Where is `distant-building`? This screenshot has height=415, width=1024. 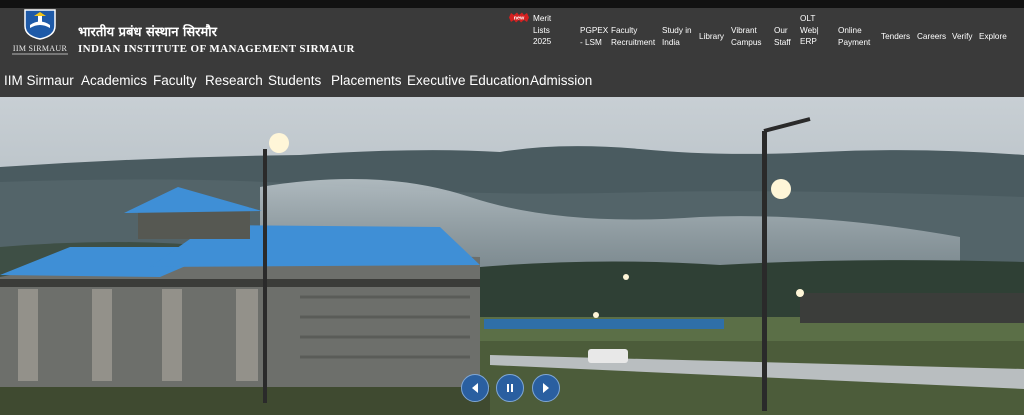 distant-building is located at coordinates (912, 308).